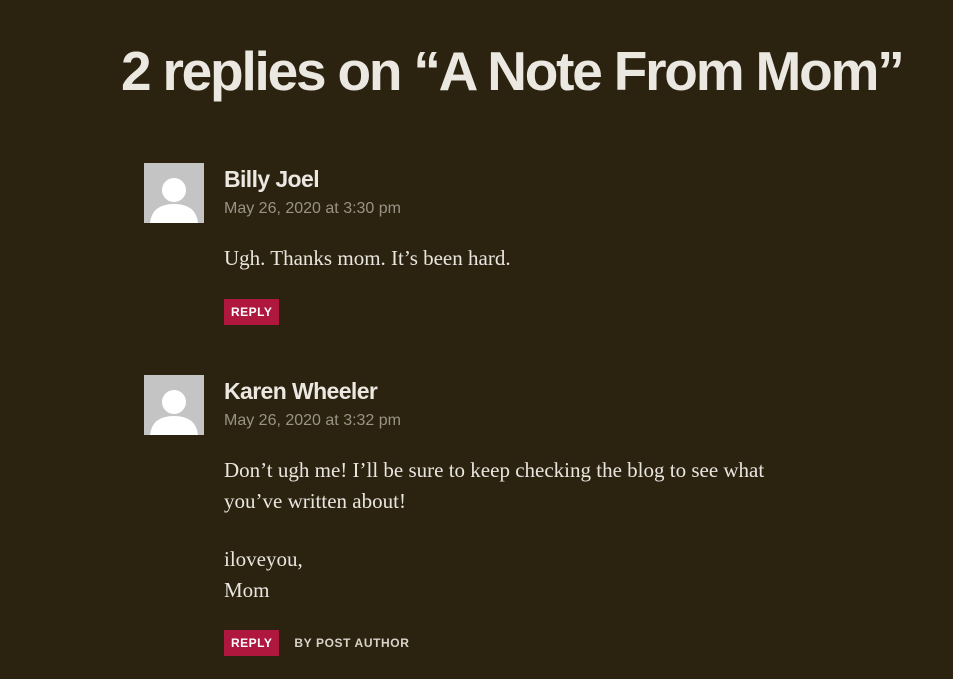 Image resolution: width=953 pixels, height=679 pixels. I want to click on comment-author: Billy Joel, so click(272, 179).